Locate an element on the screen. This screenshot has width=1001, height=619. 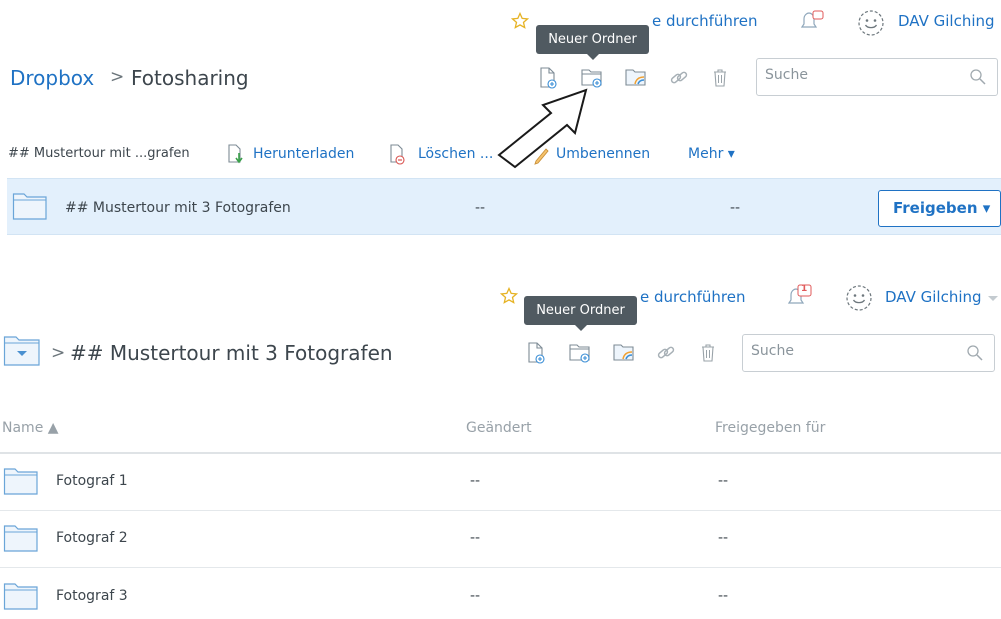
row-name: Fotograf 1 is located at coordinates (92, 481).